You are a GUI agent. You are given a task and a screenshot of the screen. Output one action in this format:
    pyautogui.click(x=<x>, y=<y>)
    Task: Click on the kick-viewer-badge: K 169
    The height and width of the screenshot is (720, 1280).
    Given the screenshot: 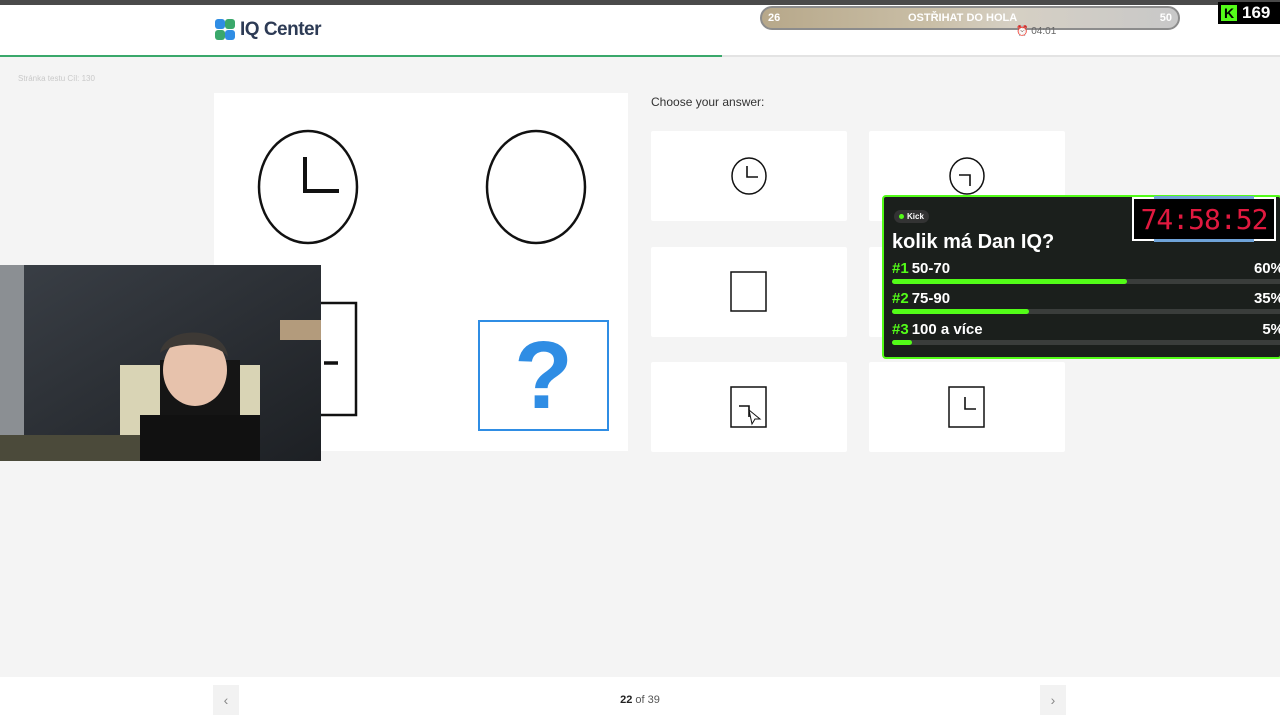 What is the action you would take?
    pyautogui.click(x=1249, y=13)
    